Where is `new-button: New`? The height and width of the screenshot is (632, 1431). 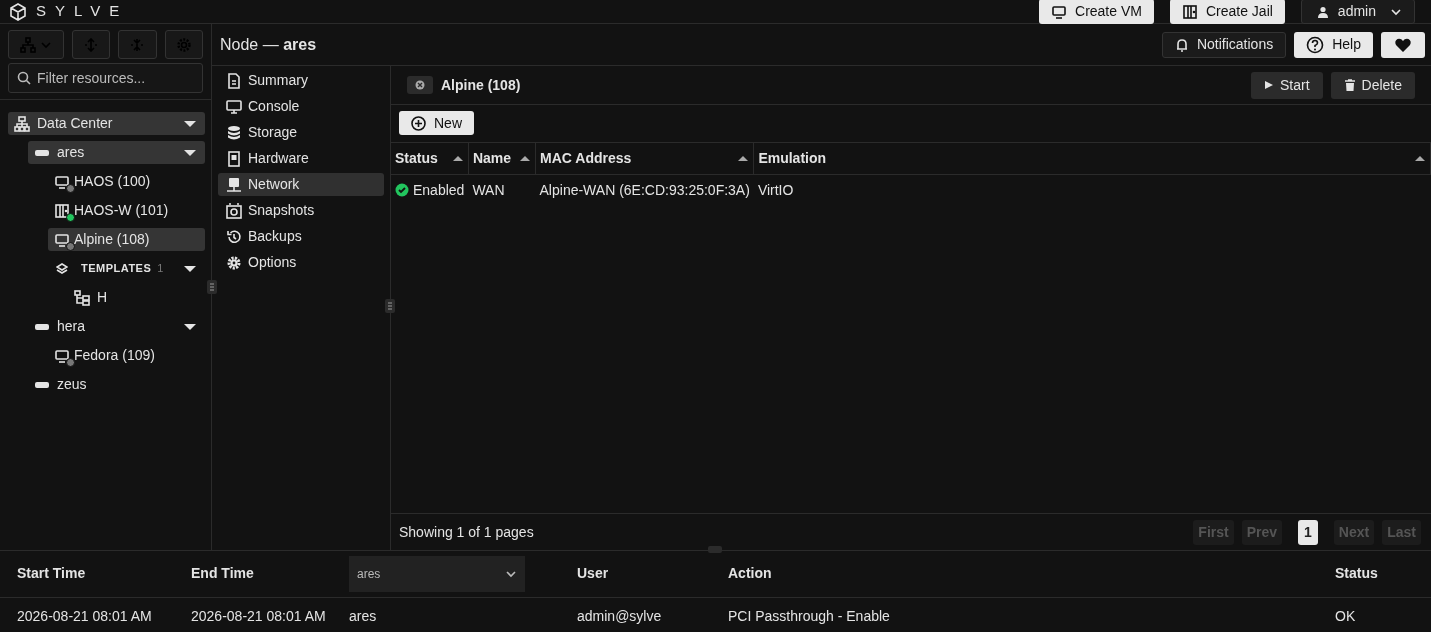
new-button: New is located at coordinates (436, 123).